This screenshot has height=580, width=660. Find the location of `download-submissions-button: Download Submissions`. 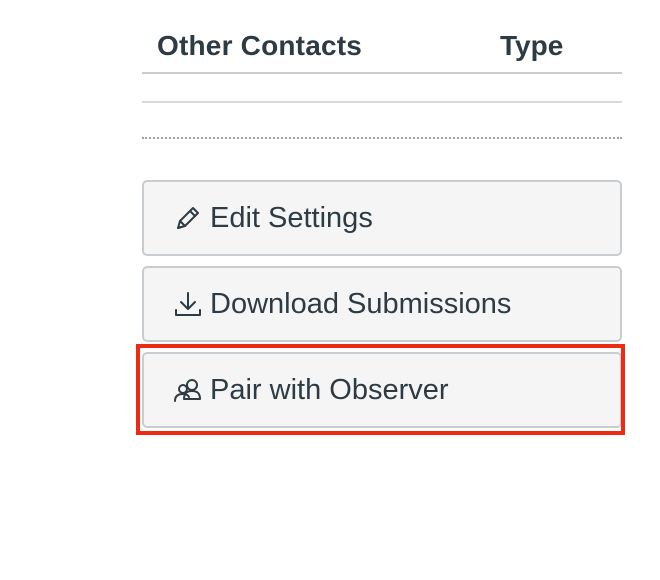

download-submissions-button: Download Submissions is located at coordinates (382, 304).